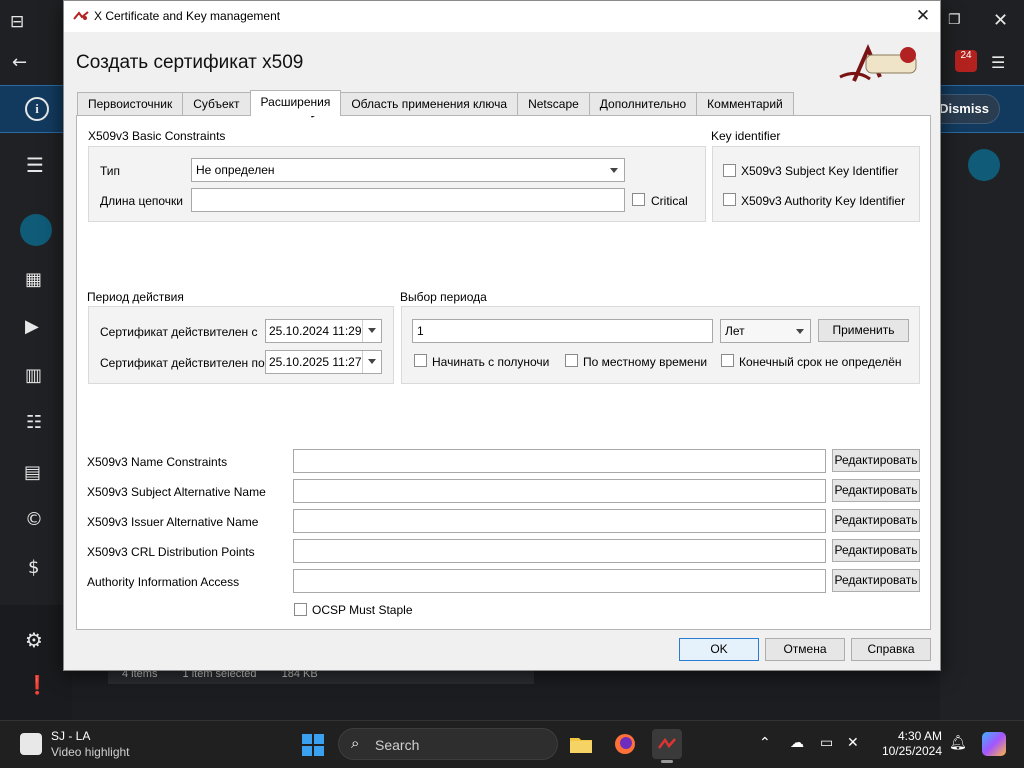 The width and height of the screenshot is (1024, 768). I want to click on key-identifier-title: Key identifier, so click(746, 136).